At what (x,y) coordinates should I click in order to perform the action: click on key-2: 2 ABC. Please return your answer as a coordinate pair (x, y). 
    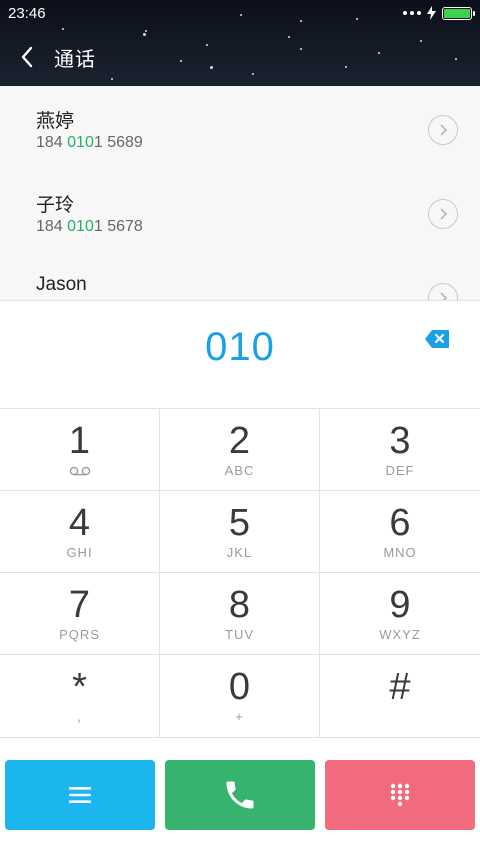
    Looking at the image, I should click on (240, 450).